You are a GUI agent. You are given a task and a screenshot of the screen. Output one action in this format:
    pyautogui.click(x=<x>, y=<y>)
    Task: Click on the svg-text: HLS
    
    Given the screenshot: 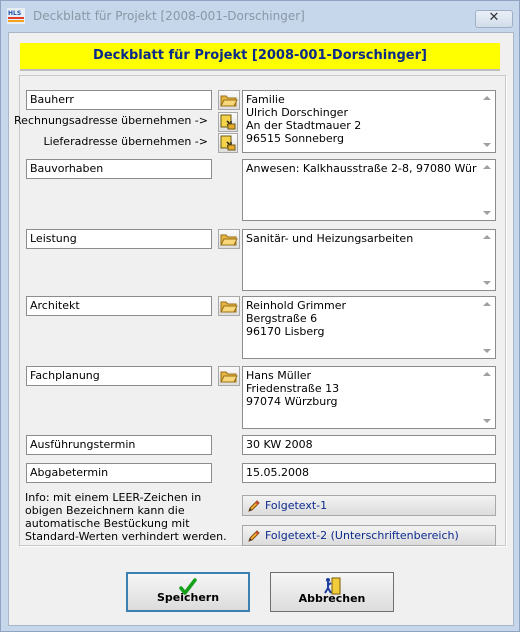 What is the action you would take?
    pyautogui.click(x=14, y=13)
    